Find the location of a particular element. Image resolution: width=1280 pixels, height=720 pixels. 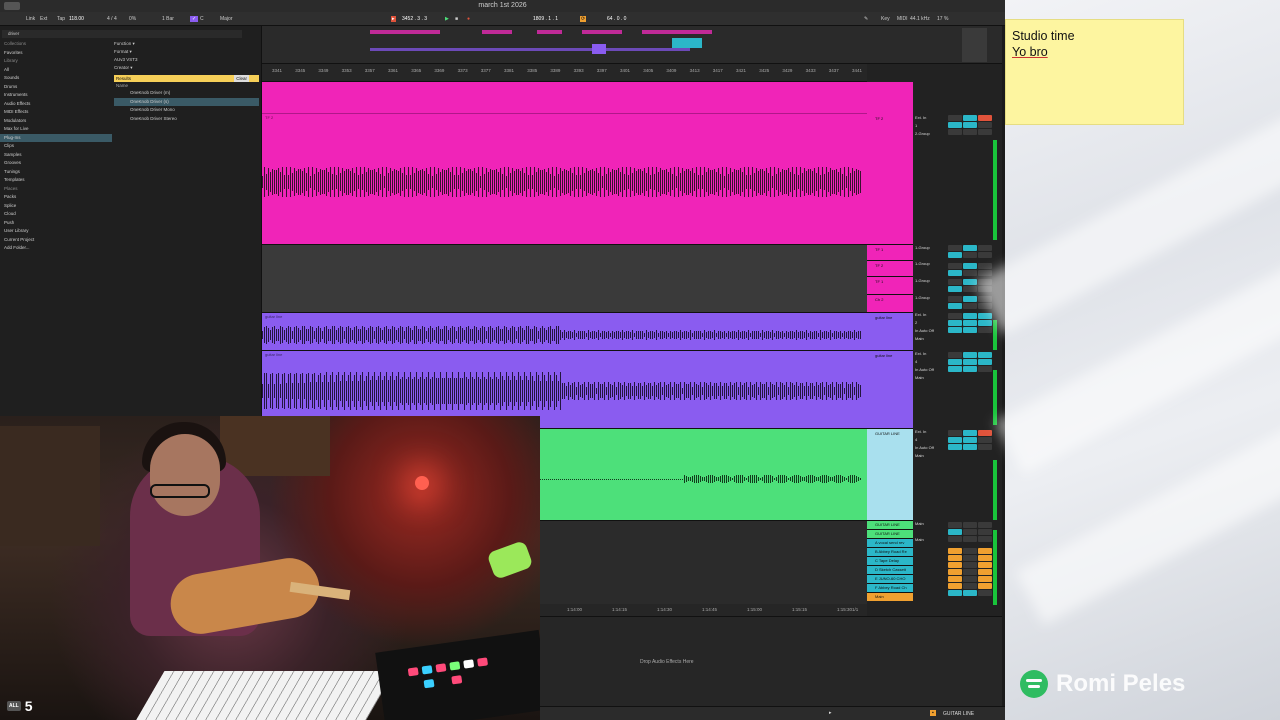

input-channel: 2 is located at coordinates (930, 323).